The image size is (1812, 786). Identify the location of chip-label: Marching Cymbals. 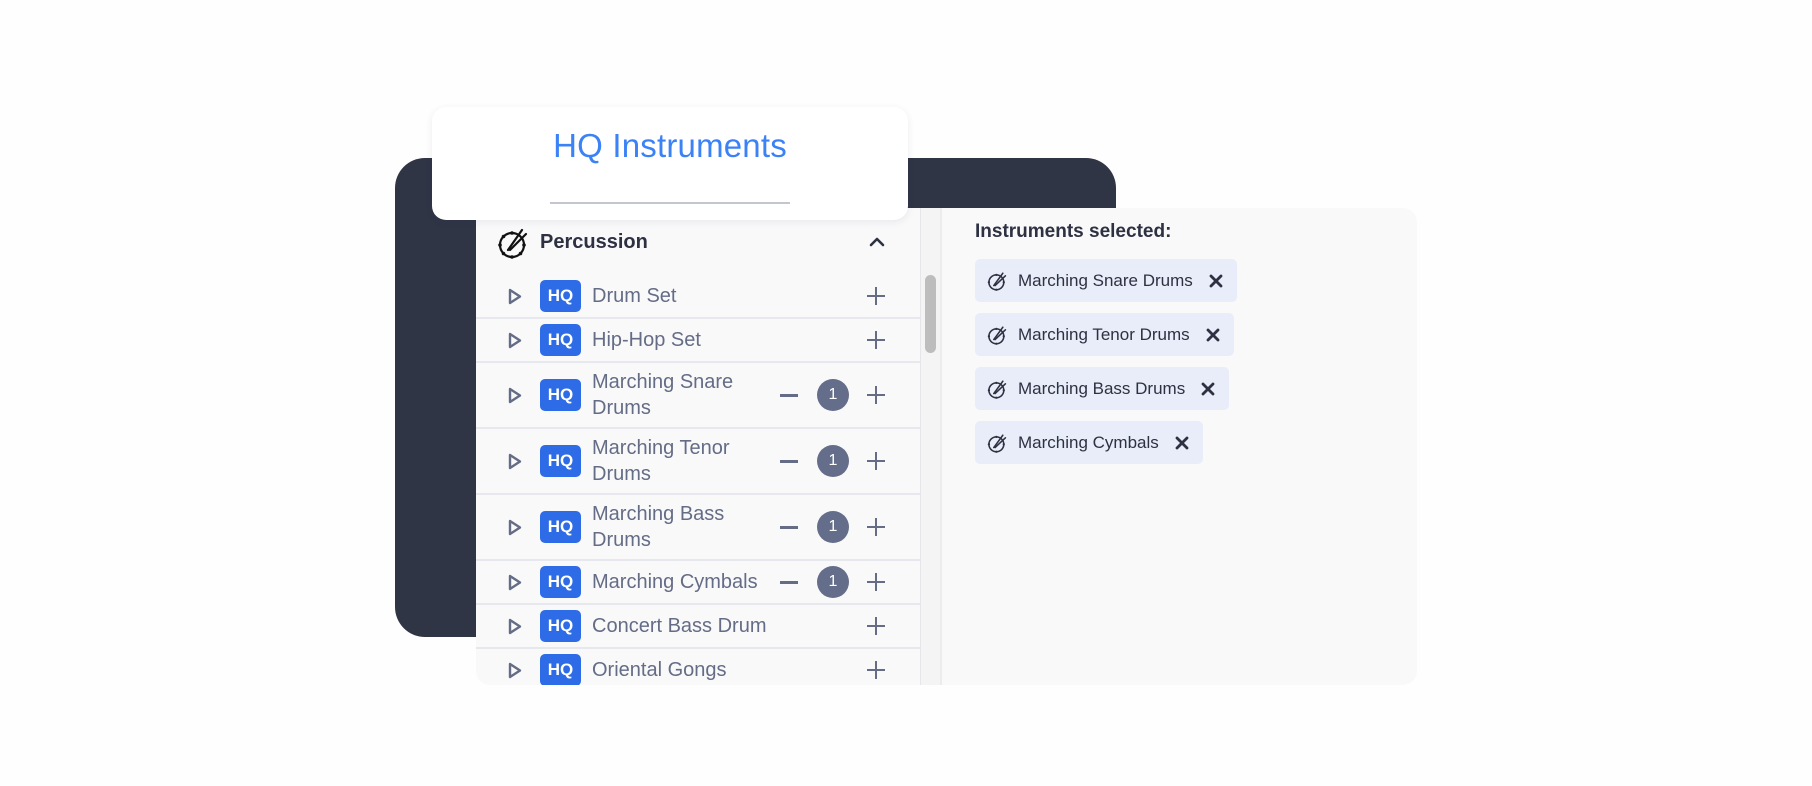
(1088, 442).